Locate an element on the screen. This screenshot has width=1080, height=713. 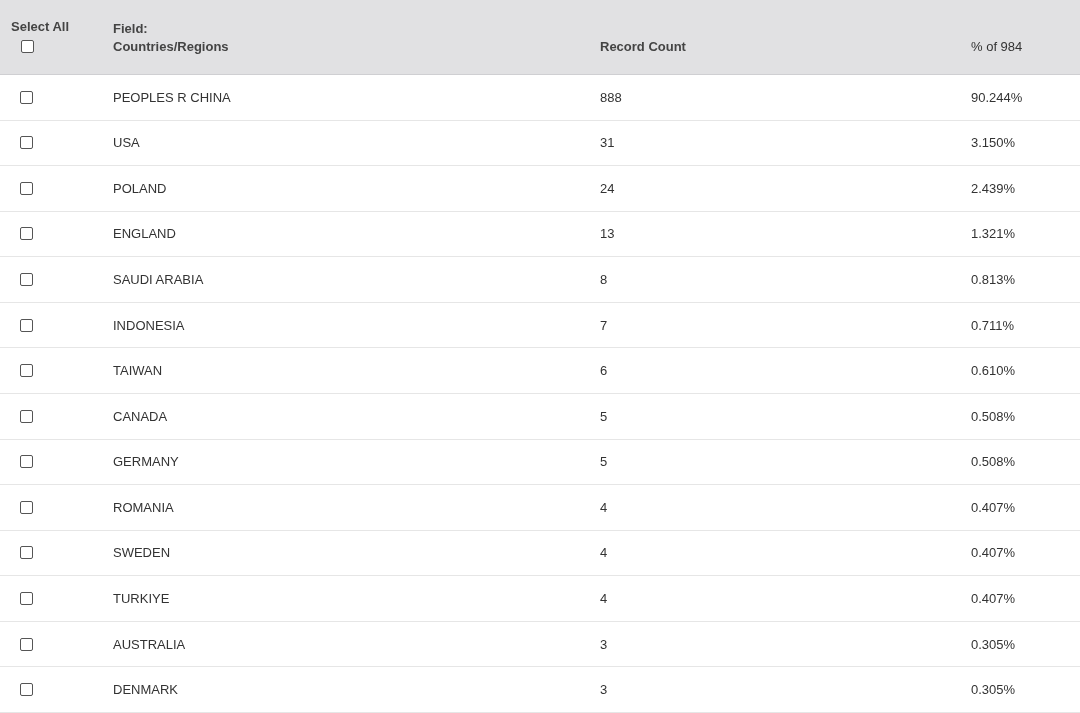
percent-cell: 3.150% is located at coordinates (993, 143).